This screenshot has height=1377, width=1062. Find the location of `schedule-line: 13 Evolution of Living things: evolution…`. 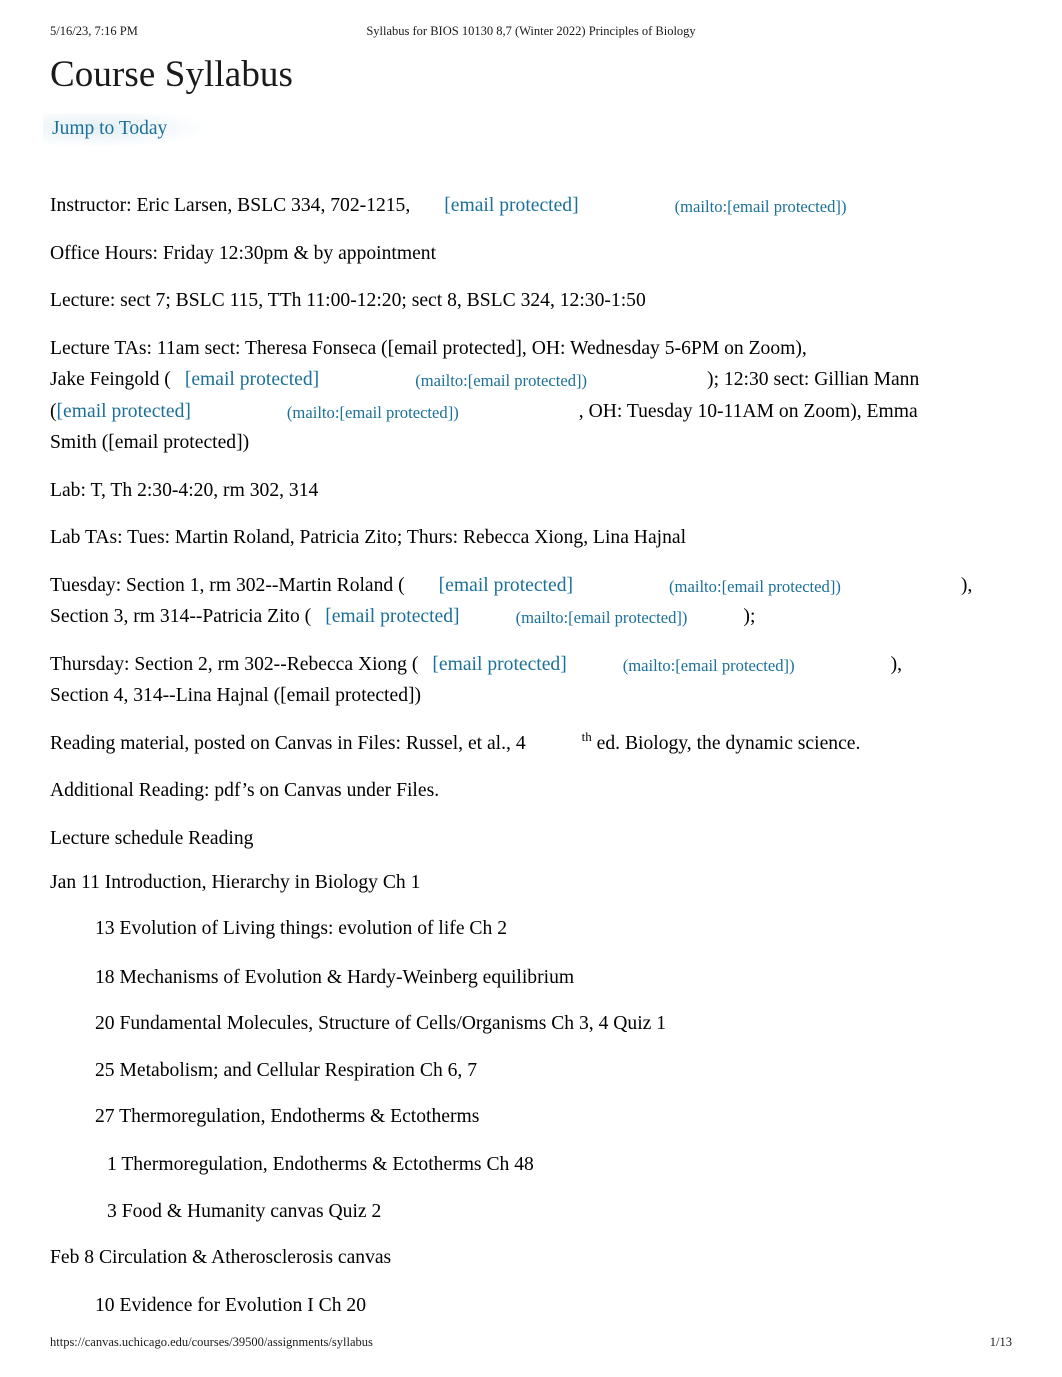

schedule-line: 13 Evolution of Living things: evolution… is located at coordinates (301, 928).